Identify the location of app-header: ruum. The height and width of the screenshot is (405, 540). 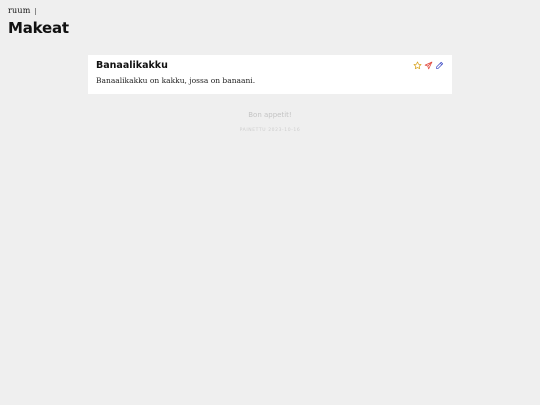
(22, 11).